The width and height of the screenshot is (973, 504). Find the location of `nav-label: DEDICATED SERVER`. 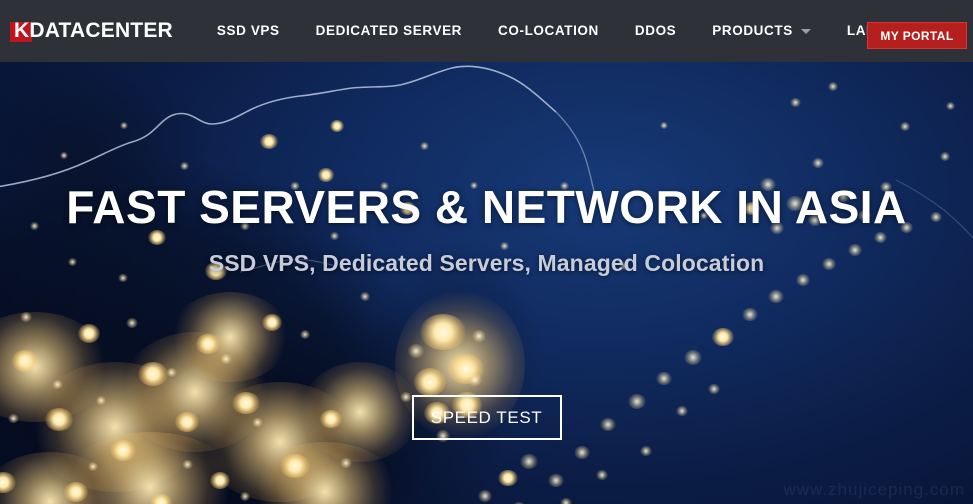

nav-label: DEDICATED SERVER is located at coordinates (389, 30).